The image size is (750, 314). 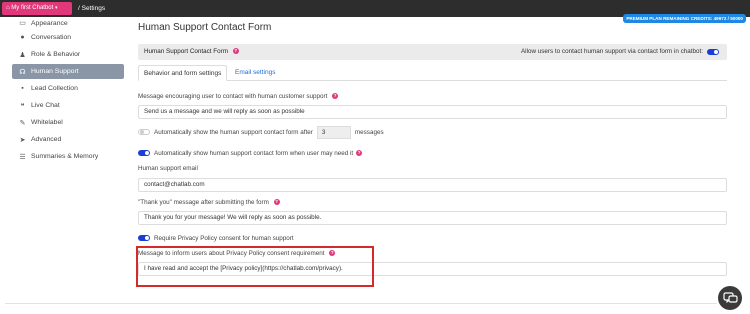 What do you see at coordinates (65, 156) in the screenshot?
I see `sidebar-item-label: Summaries & Memory` at bounding box center [65, 156].